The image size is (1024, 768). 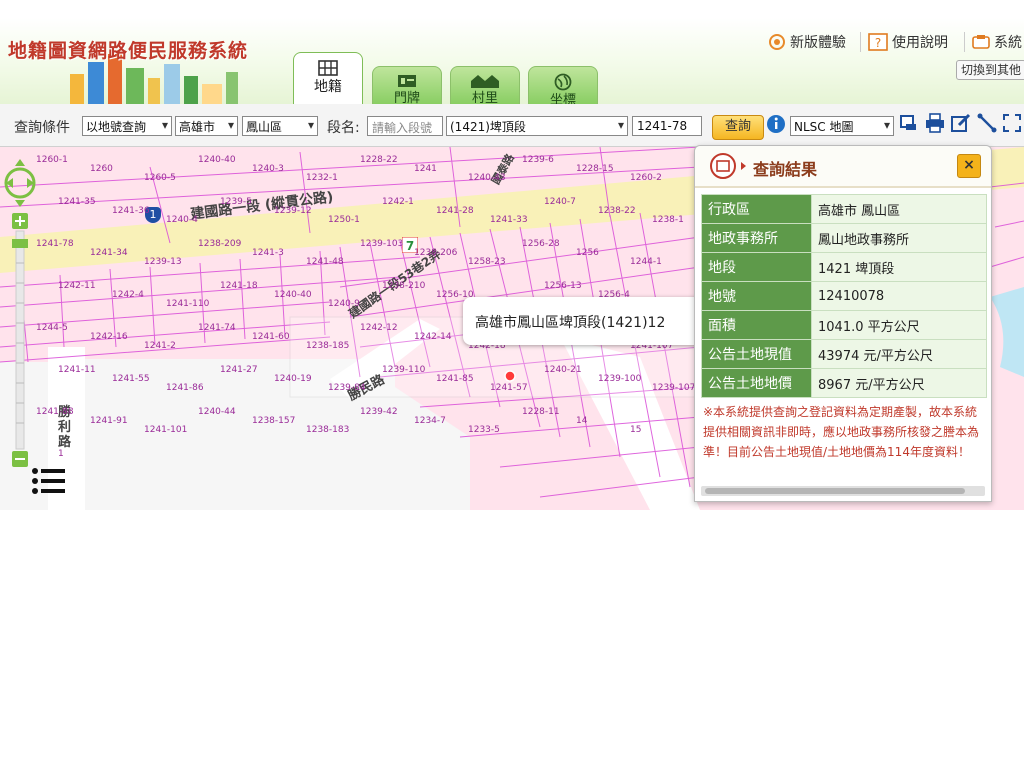 I want to click on info-key: 地段, so click(x=756, y=267).